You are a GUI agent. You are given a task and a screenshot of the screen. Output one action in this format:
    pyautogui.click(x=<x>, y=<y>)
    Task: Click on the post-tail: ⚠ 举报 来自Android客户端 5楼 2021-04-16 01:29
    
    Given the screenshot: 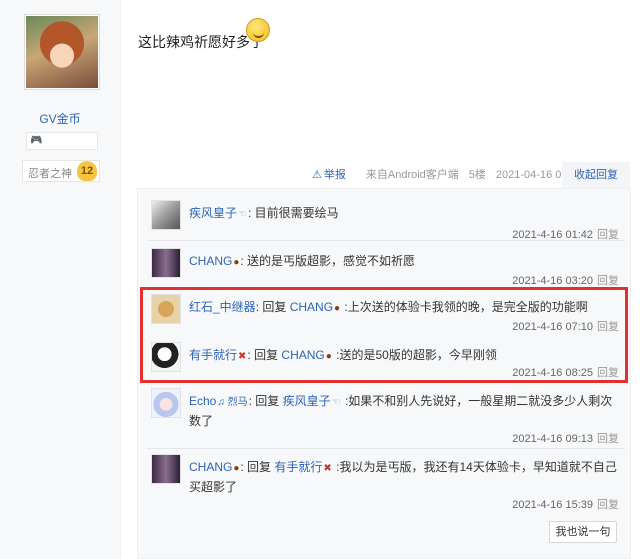 What is the action you would take?
    pyautogui.click(x=452, y=175)
    